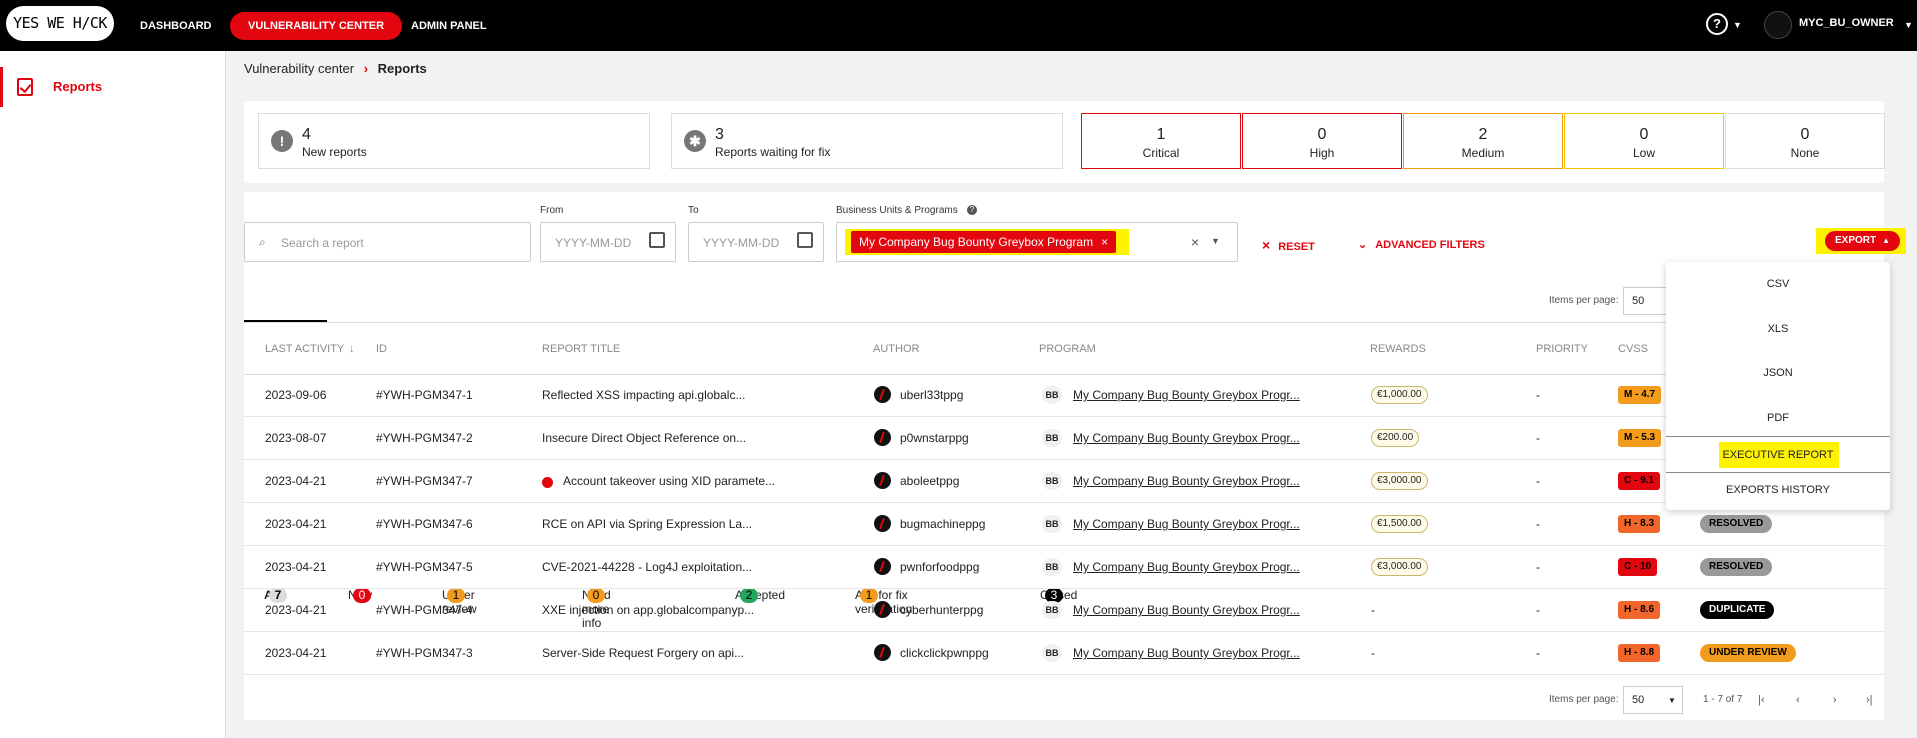  Describe the element at coordinates (352, 349) in the screenshot. I see `sort-arrow-icon: ↓` at that location.